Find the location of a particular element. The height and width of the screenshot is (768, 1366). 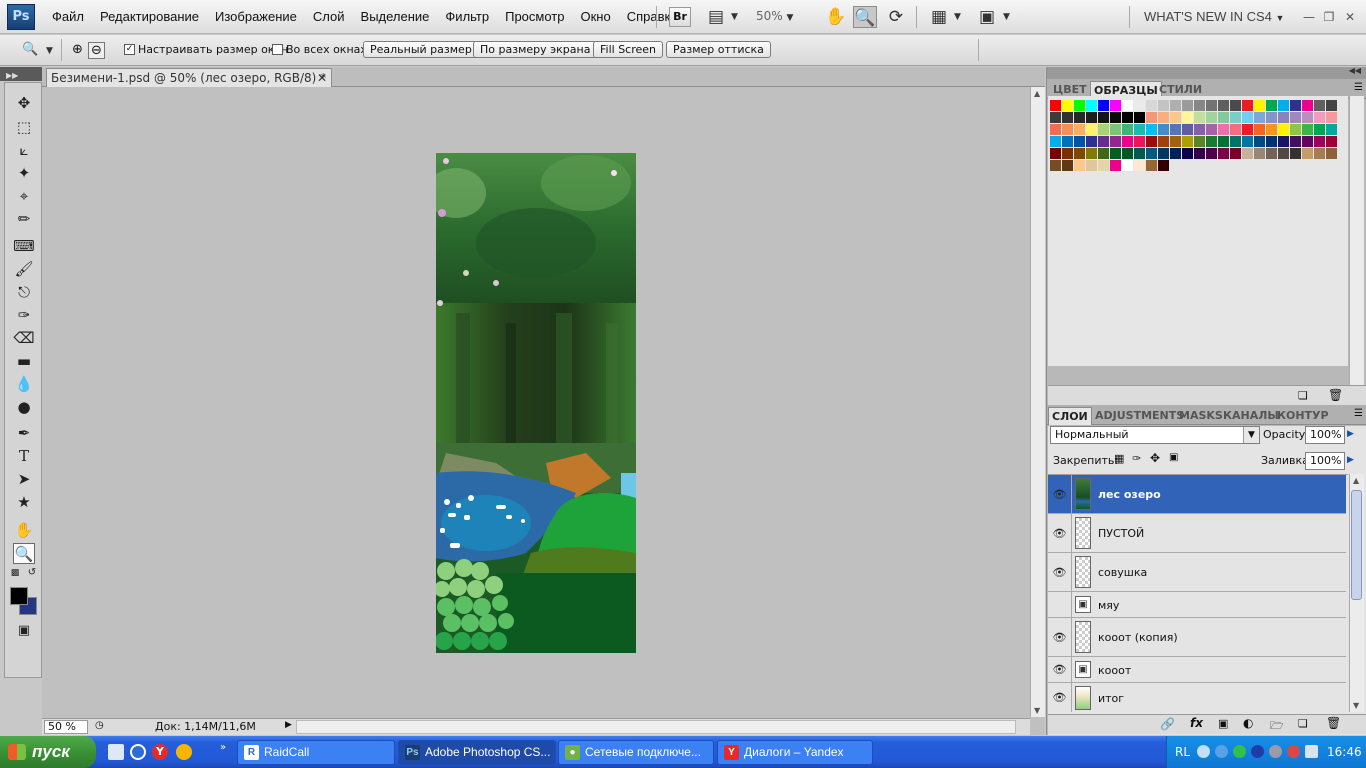

eyedropper-tool-icon: ✏ is located at coordinates (24, 219).